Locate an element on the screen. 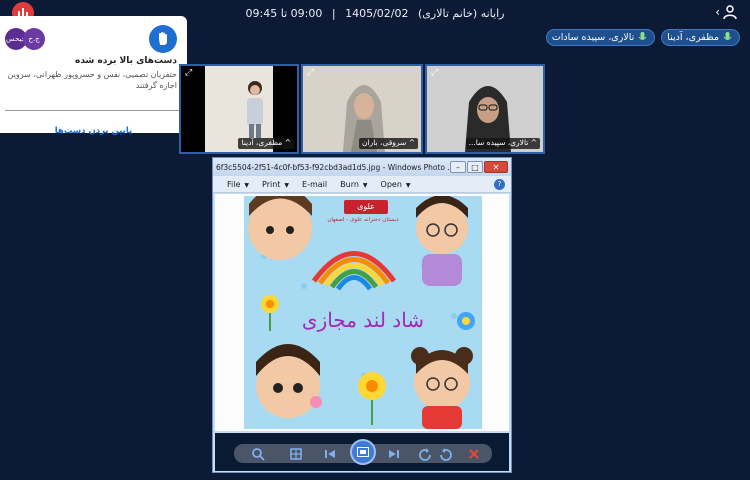 The image size is (750, 480). speaker-chip: تالاری، سپیده سادات is located at coordinates (600, 37).